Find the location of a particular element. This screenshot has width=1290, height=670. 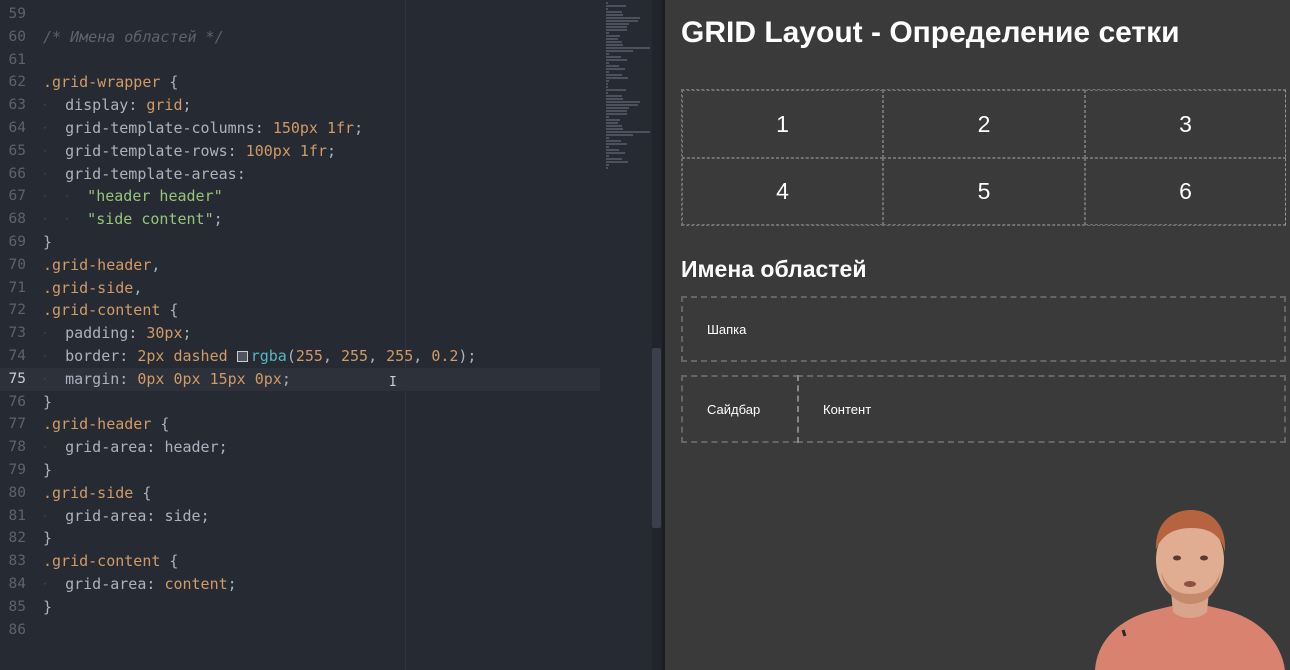

code-line: 86 is located at coordinates (300, 630).